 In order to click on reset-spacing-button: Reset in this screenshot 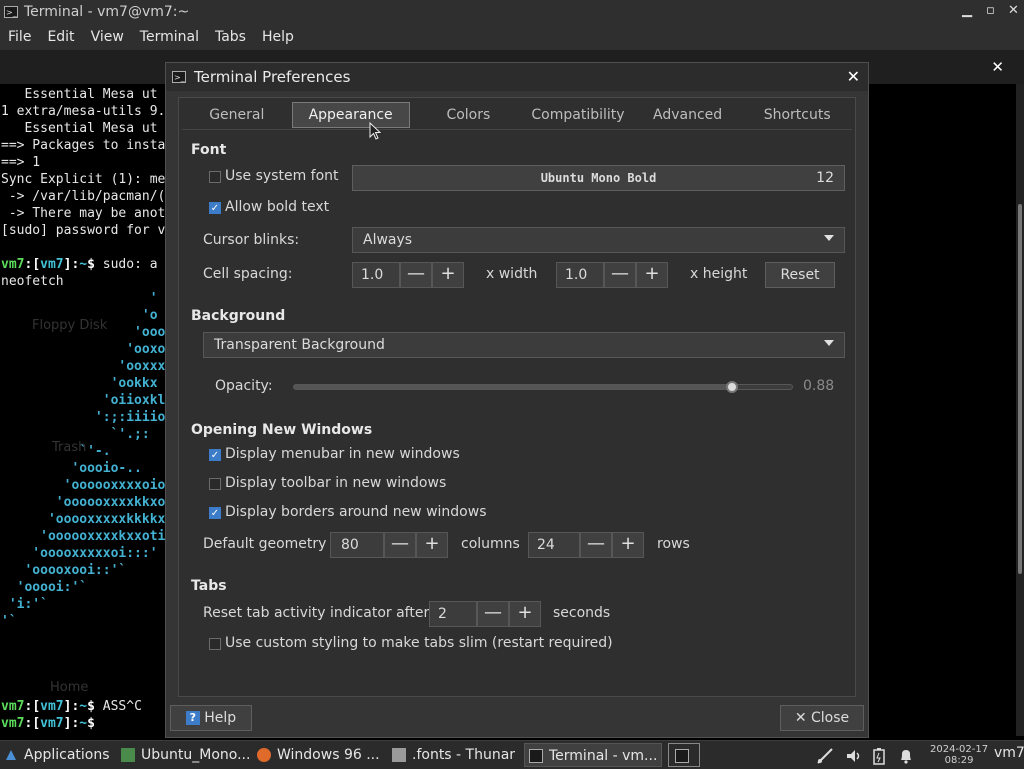, I will do `click(800, 275)`.